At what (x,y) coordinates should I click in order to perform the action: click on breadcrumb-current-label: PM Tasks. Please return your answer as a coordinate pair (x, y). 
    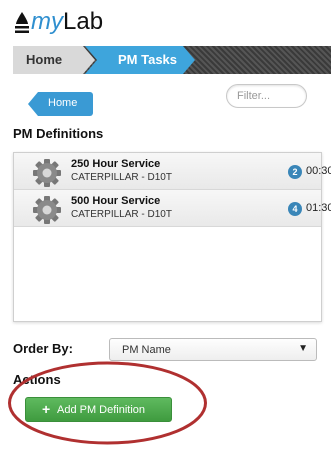
    Looking at the image, I should click on (148, 59).